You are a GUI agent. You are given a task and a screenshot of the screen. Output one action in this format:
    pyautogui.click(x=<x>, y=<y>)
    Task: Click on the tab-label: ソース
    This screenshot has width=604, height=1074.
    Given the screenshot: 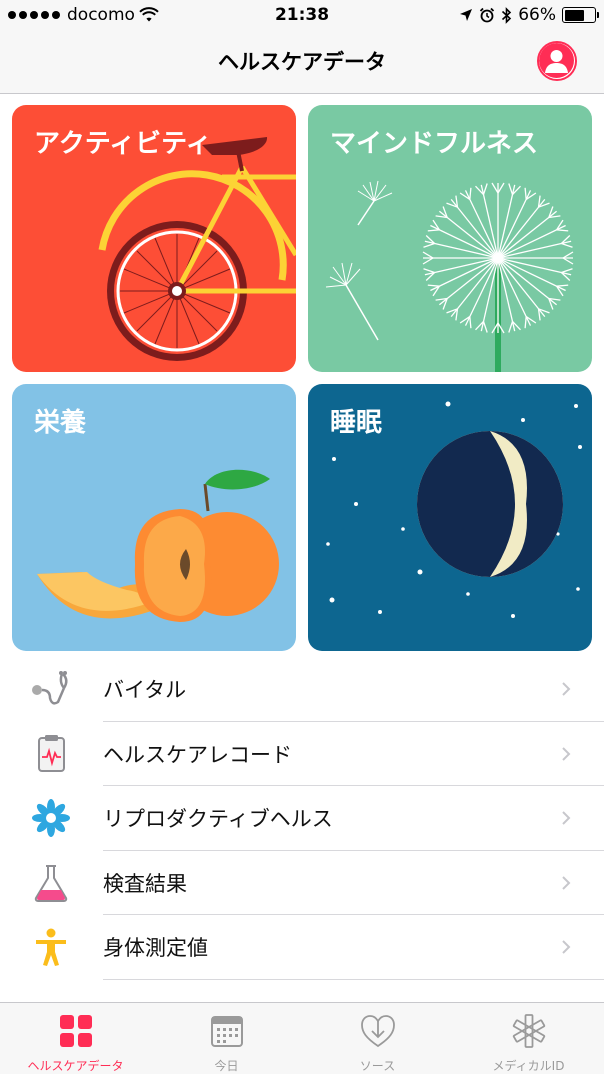 What is the action you would take?
    pyautogui.click(x=377, y=1066)
    